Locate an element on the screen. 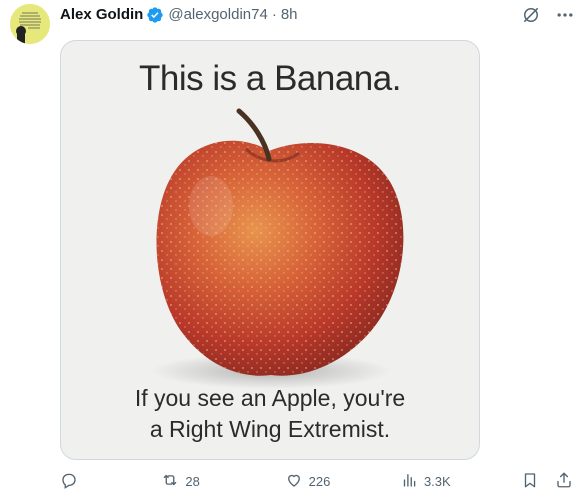 The width and height of the screenshot is (583, 503). image-caption-line-1: If you see an Apple, you're is located at coordinates (270, 398).